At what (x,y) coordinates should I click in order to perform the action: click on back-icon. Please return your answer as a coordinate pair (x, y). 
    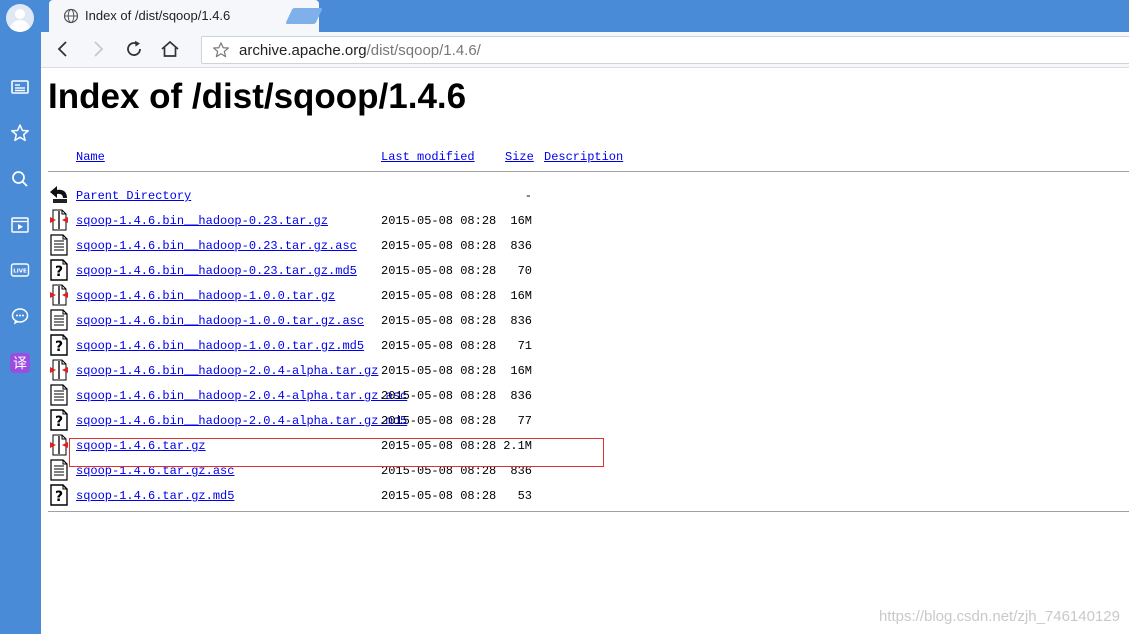
    Looking at the image, I should click on (63, 49).